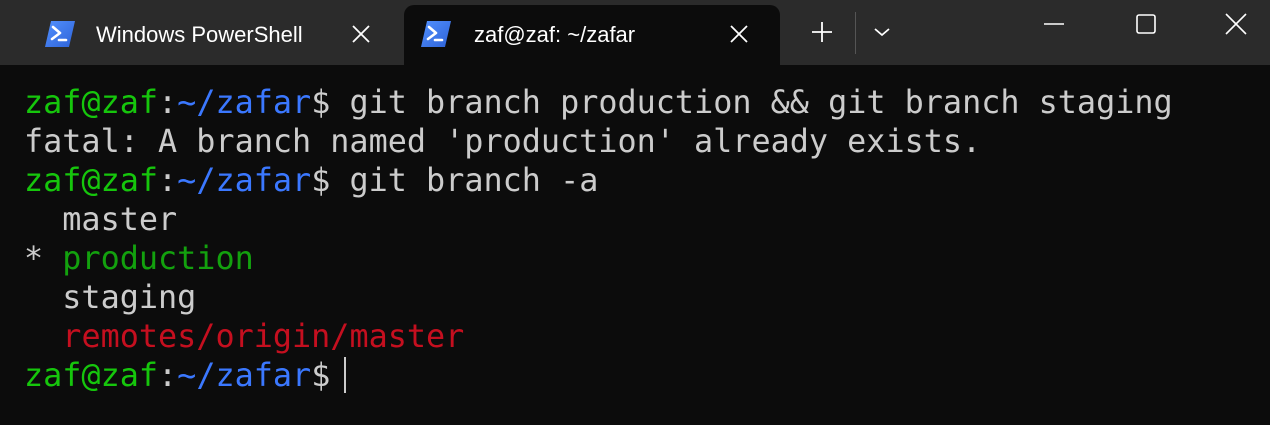  I want to click on terminal-line: zaf@zaf:~/zafar$ git branch -a, so click(311, 180).